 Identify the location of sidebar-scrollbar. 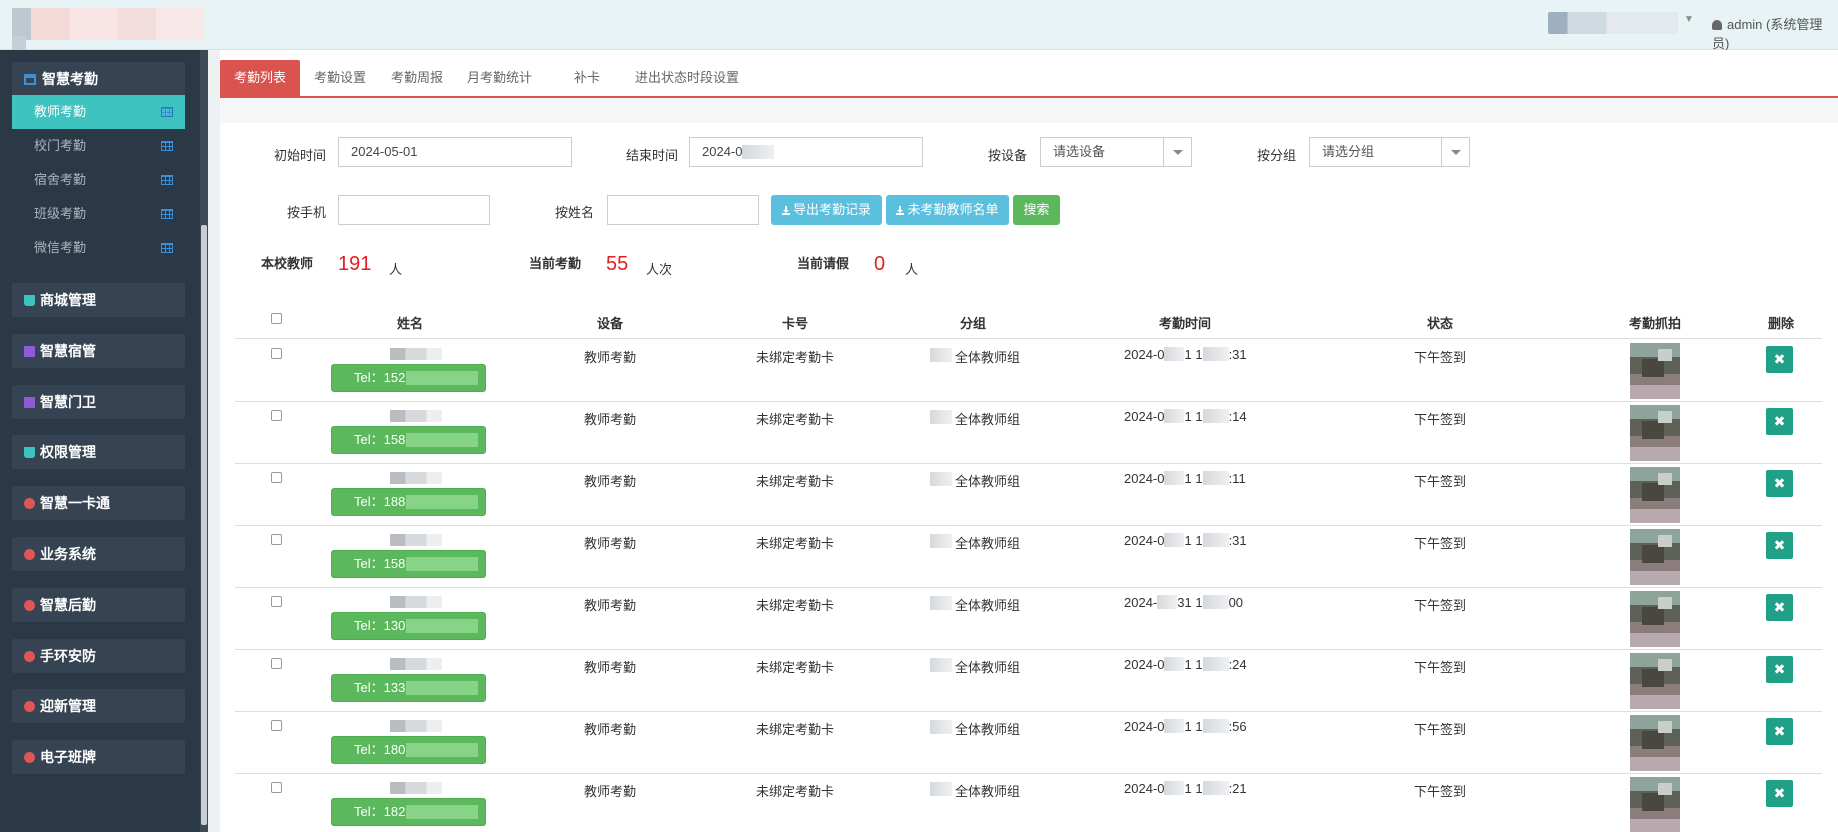
(204, 441).